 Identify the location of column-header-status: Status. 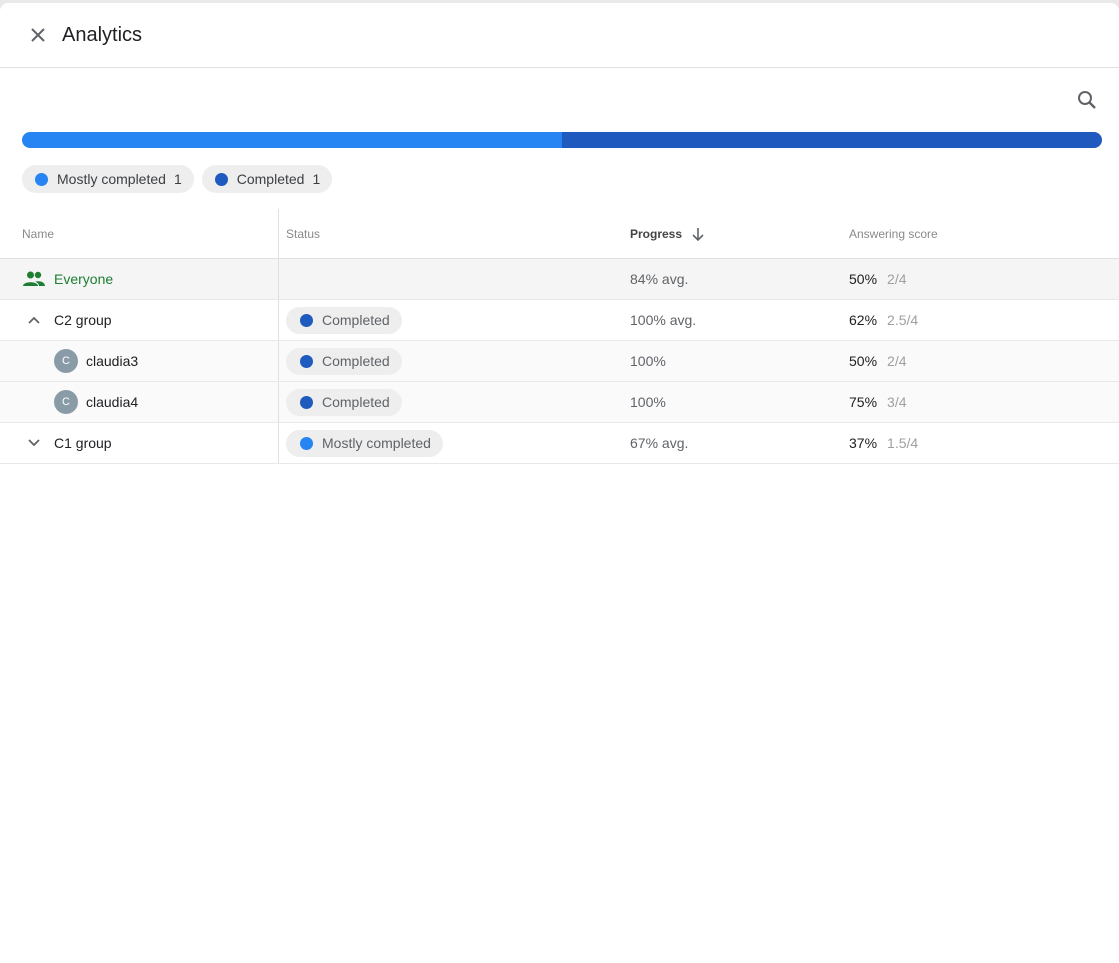
(303, 233).